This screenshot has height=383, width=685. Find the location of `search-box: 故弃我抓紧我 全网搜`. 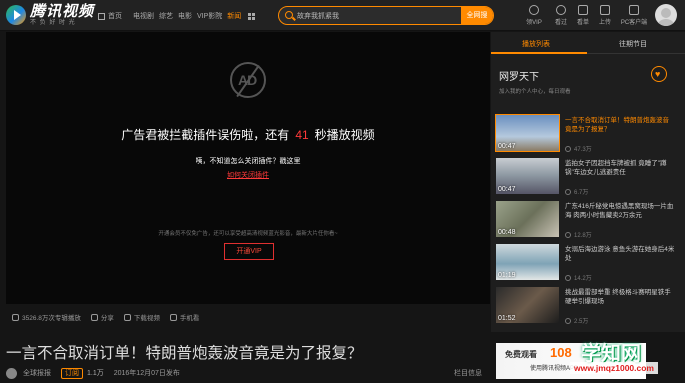

search-box: 故弃我抓紧我 全网搜 is located at coordinates (386, 15).